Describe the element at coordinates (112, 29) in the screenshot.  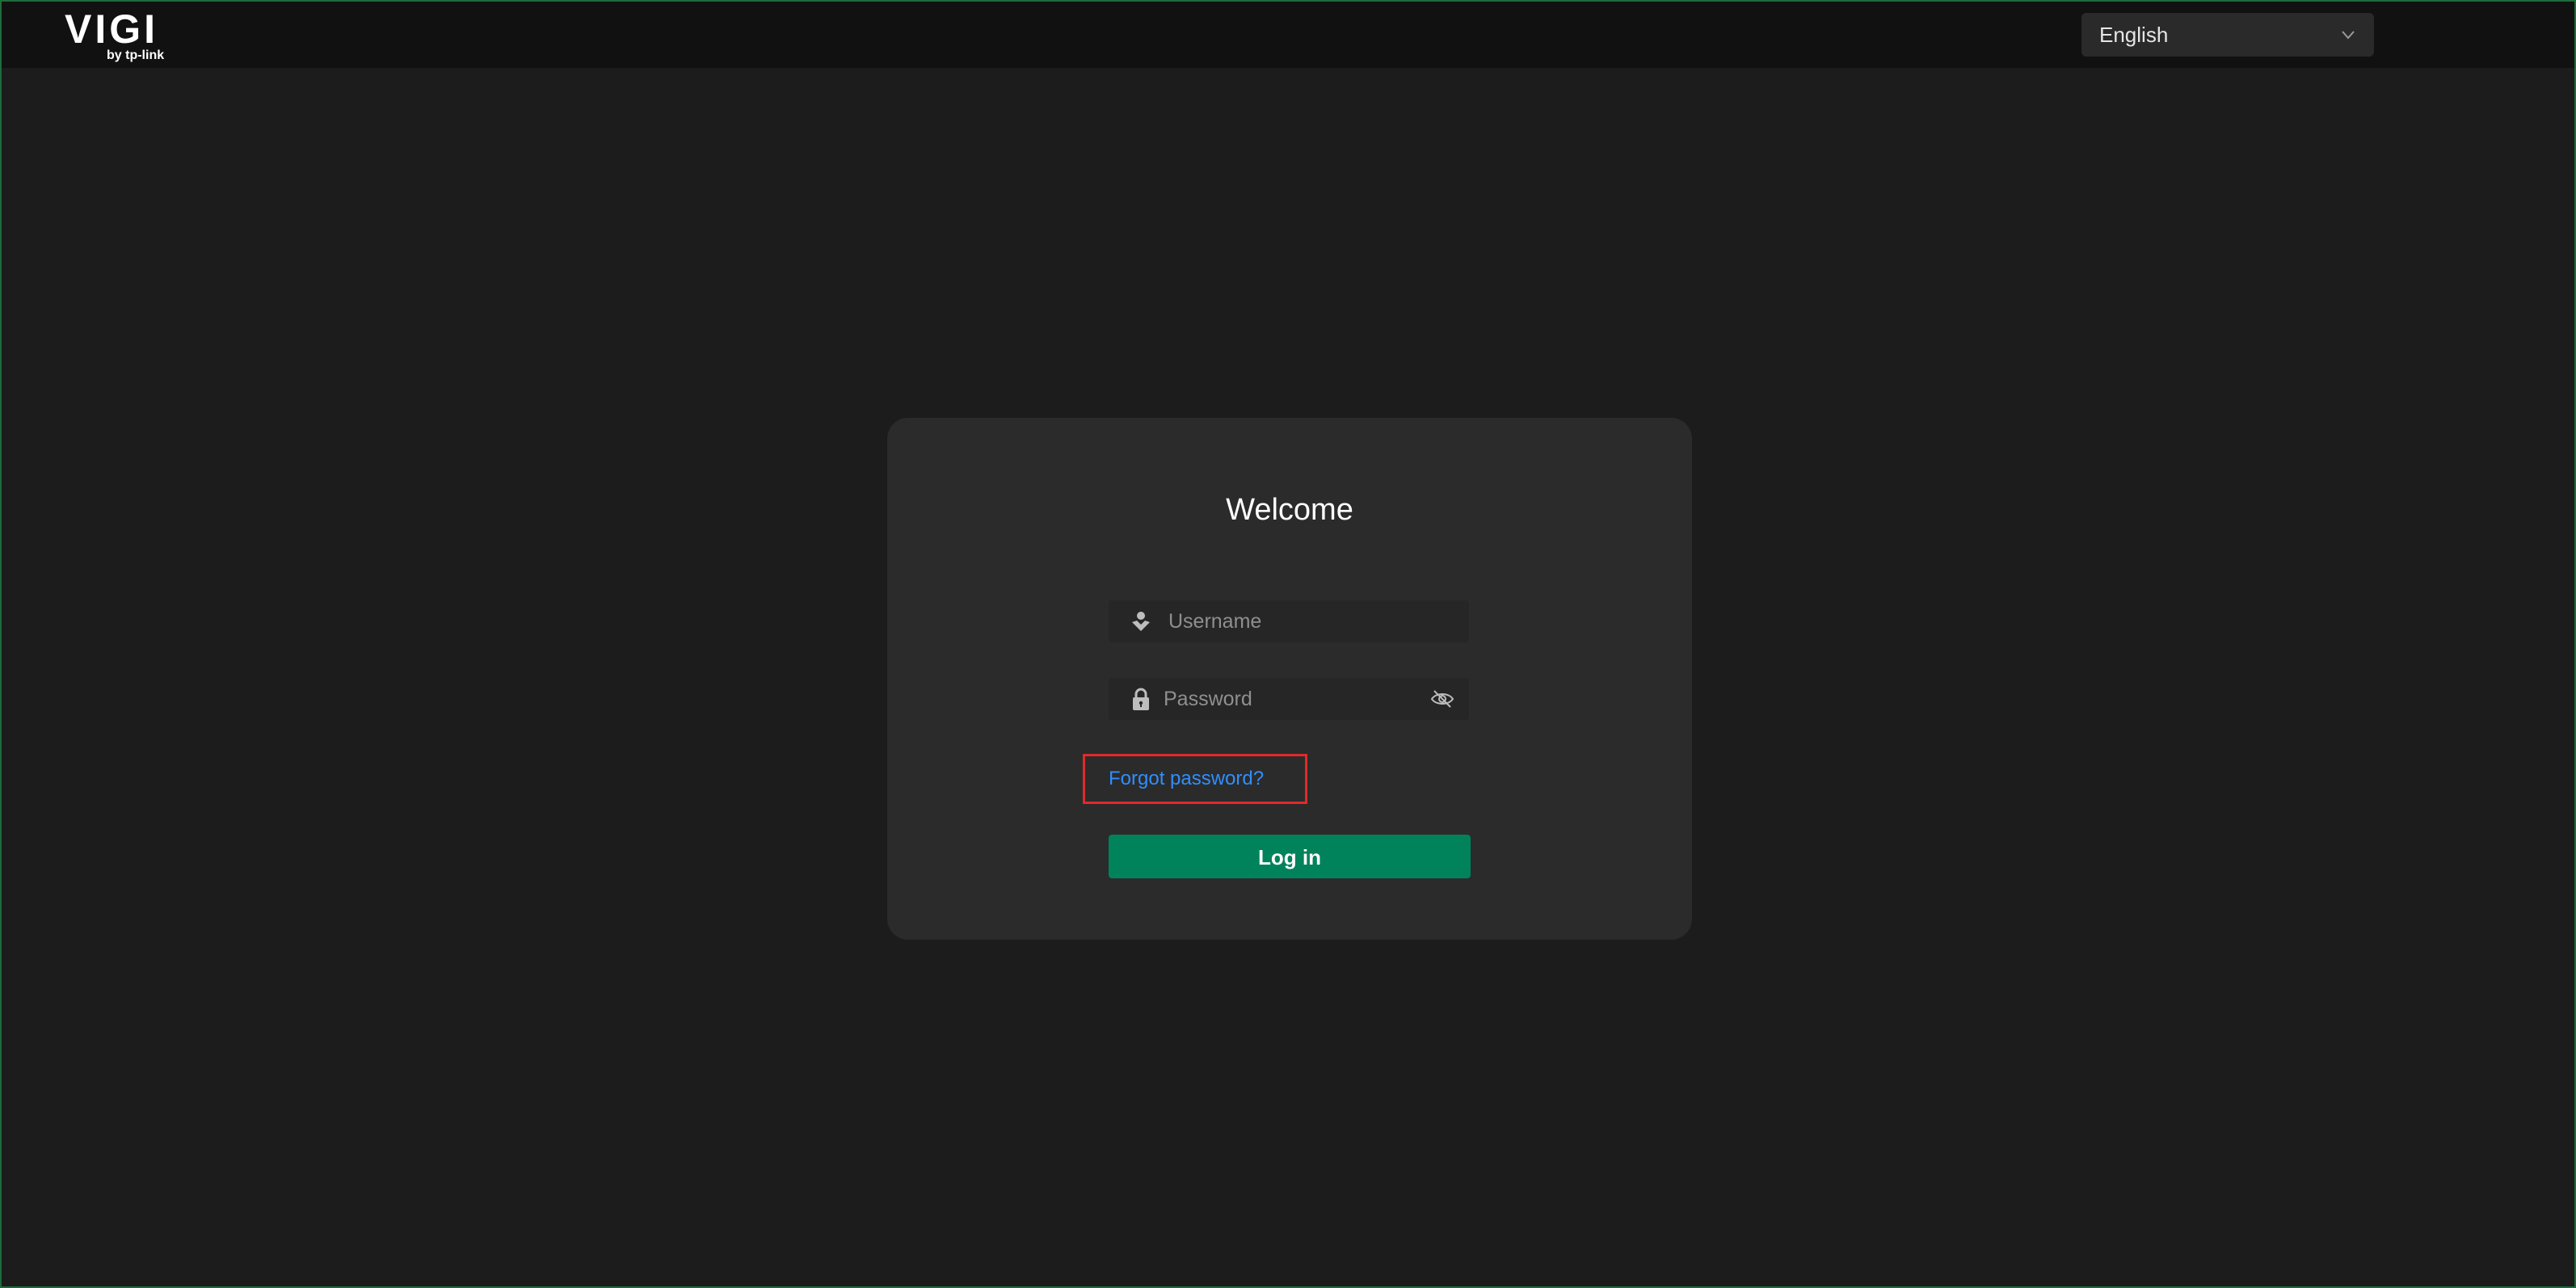
I see `logo-text: VIGI` at that location.